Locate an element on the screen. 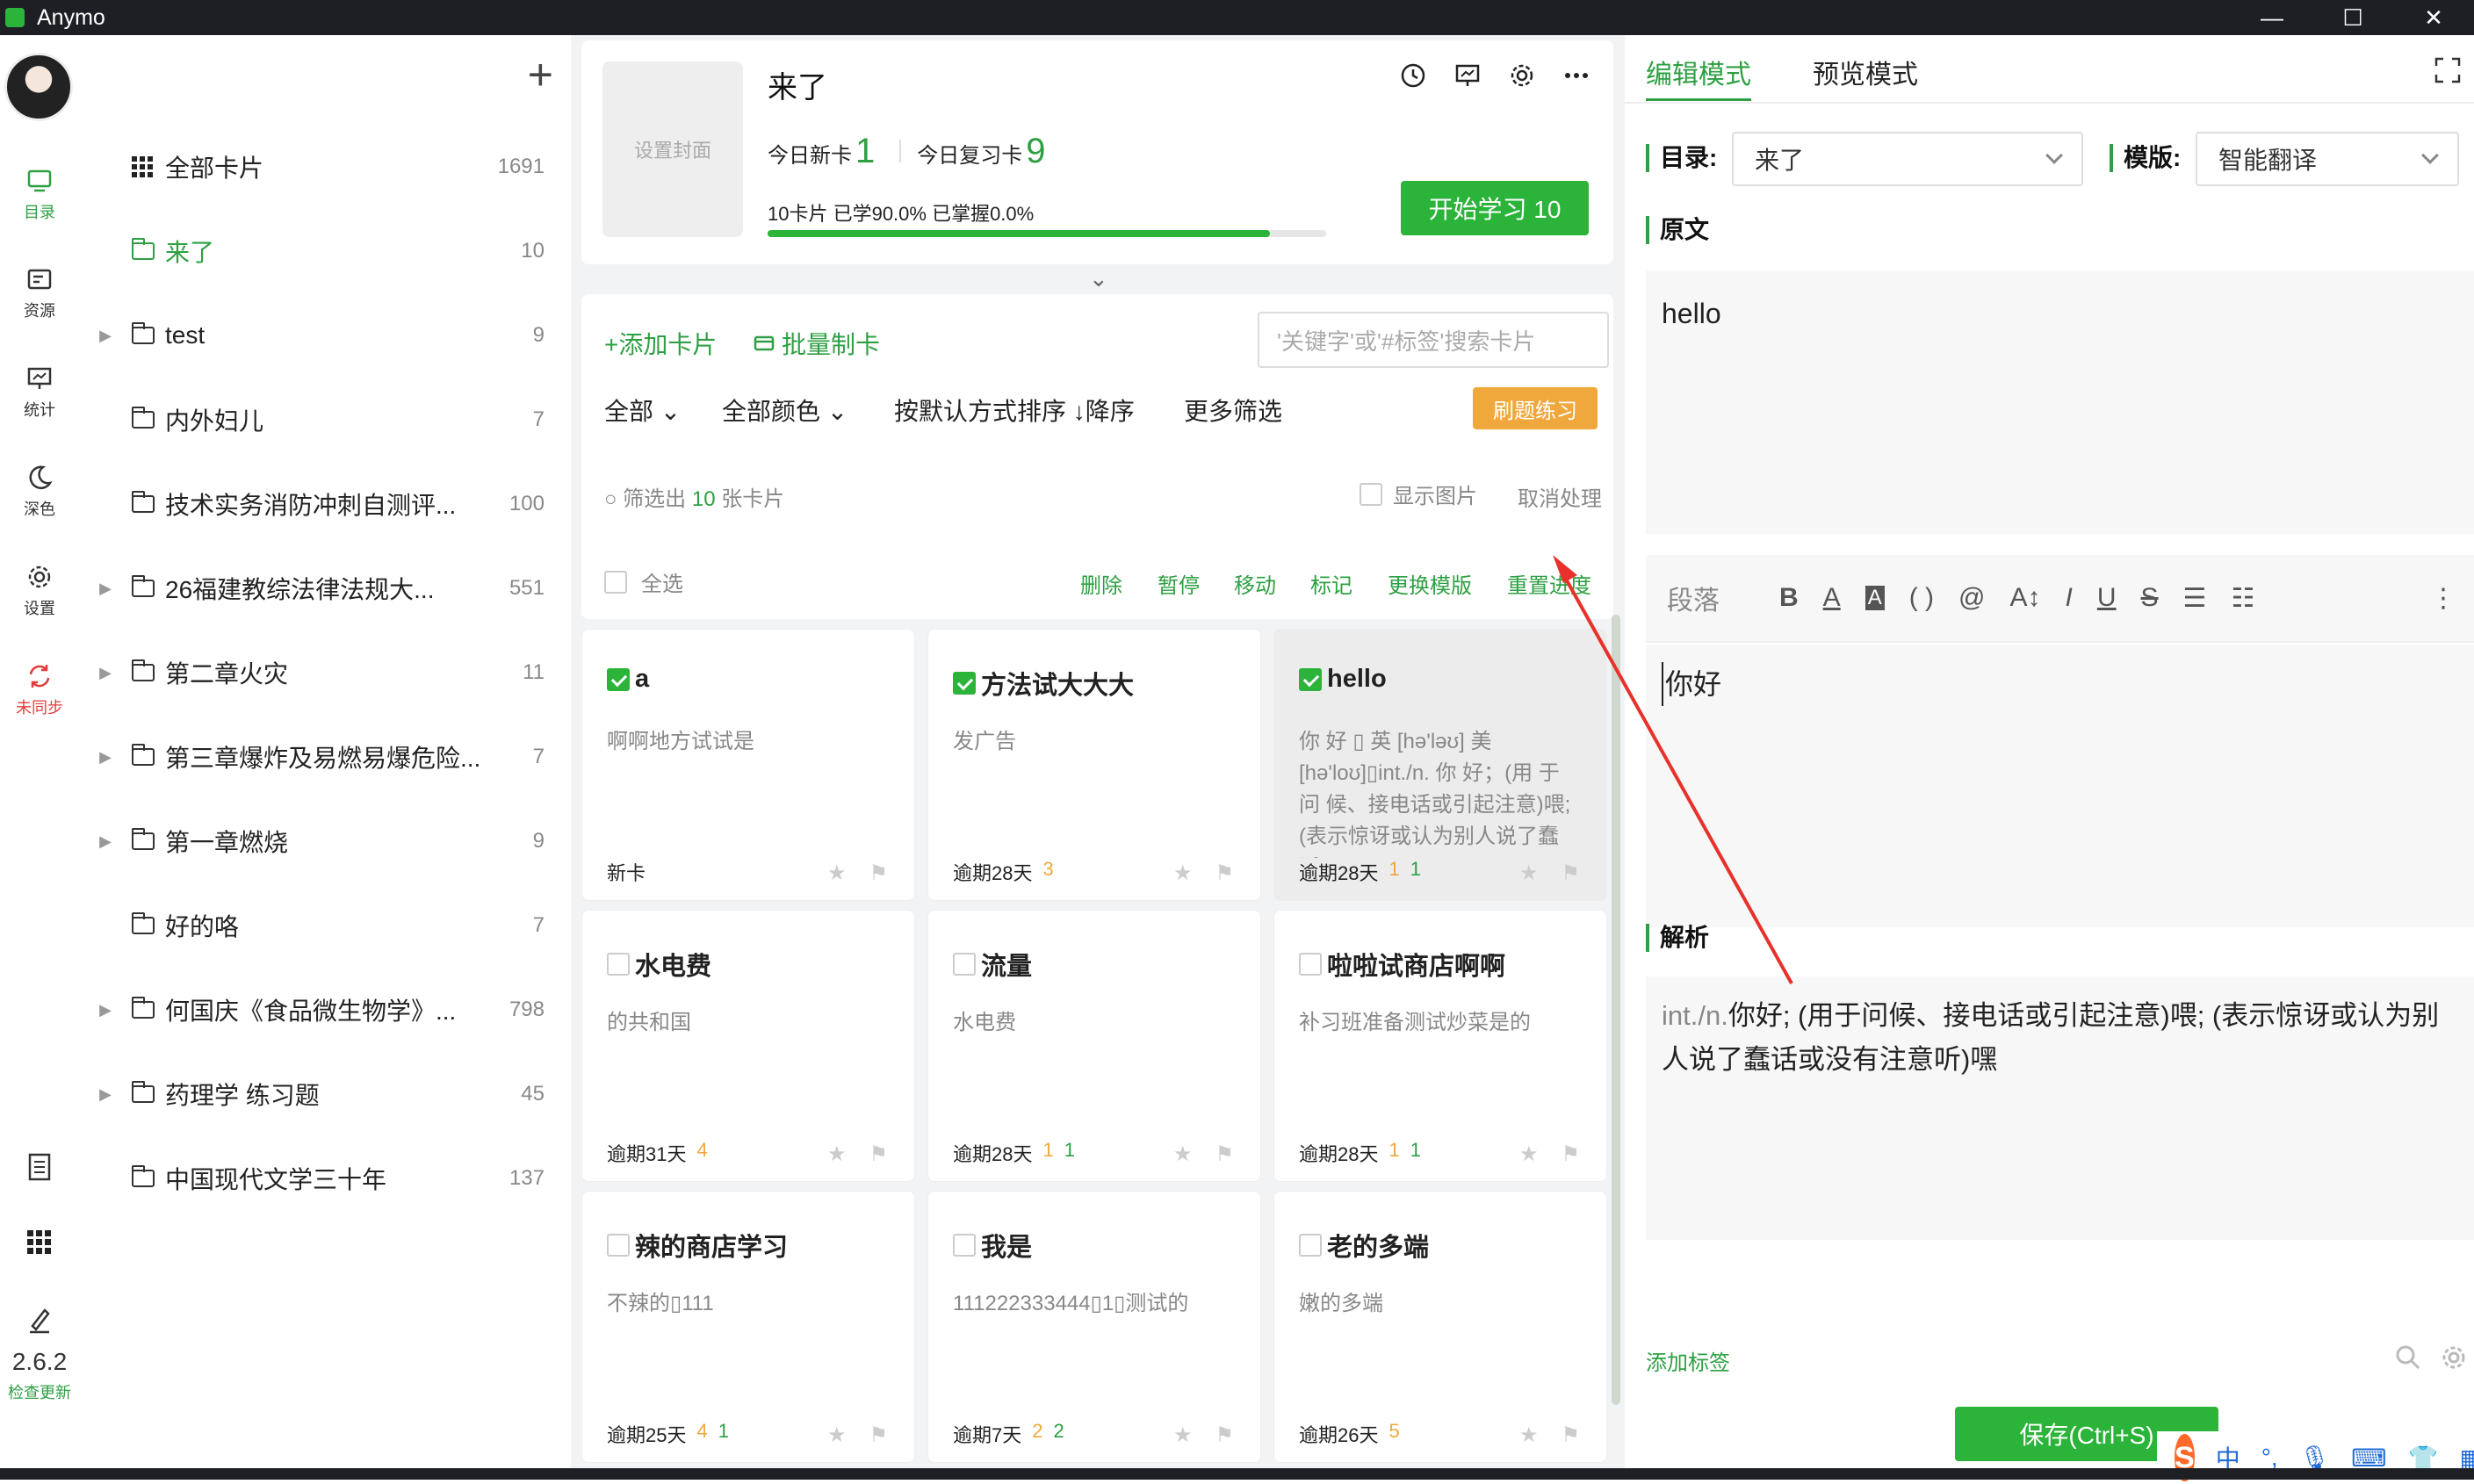  code-icon: ( ) is located at coordinates (1922, 598).